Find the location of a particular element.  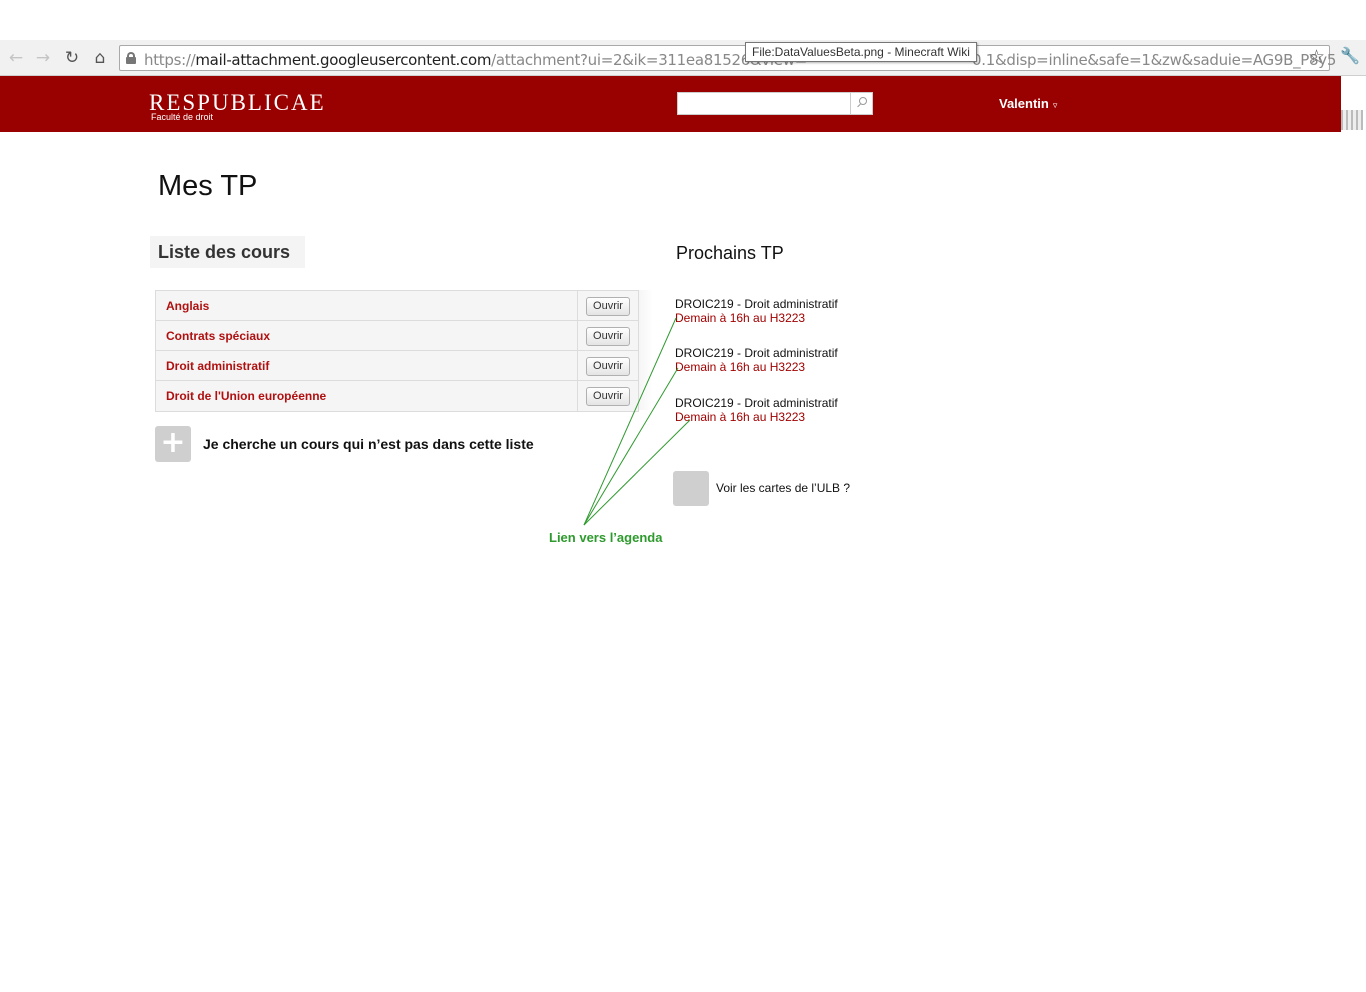

tab-tooltip: File:DataValuesBeta.png - Minecraft Wiki is located at coordinates (861, 52).